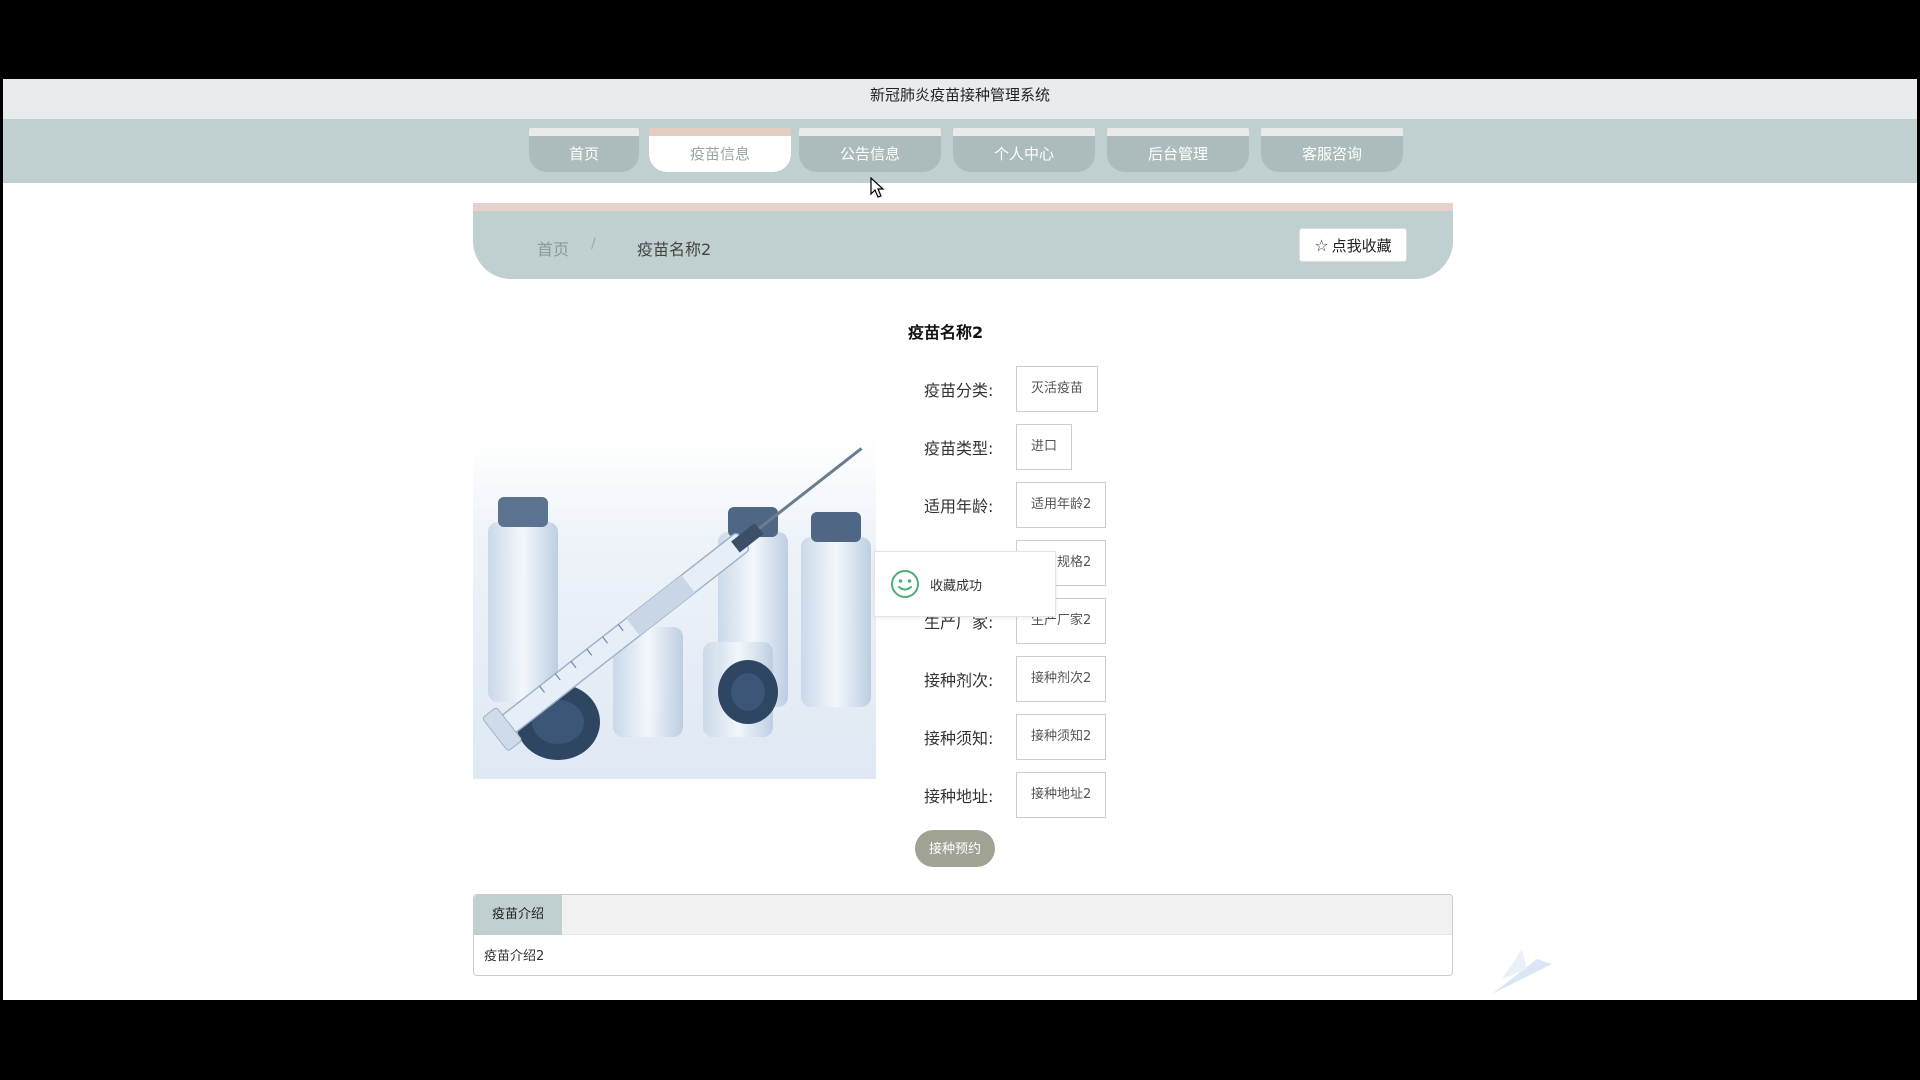 Image resolution: width=1920 pixels, height=1080 pixels. What do you see at coordinates (959, 448) in the screenshot?
I see `field-label: 疫苗类型:` at bounding box center [959, 448].